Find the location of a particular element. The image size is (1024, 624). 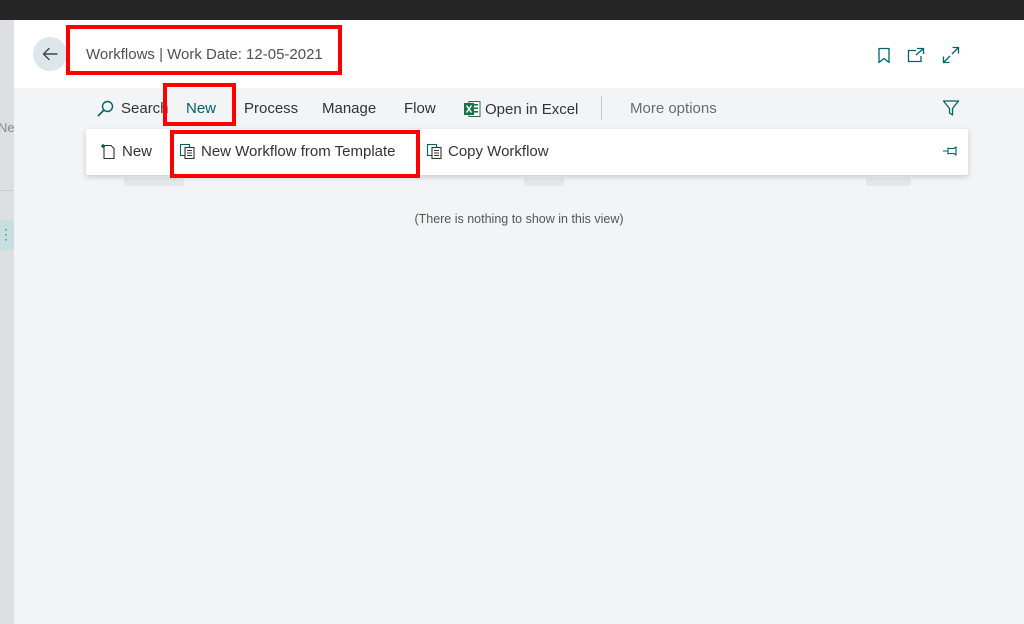

more-options-label: More options is located at coordinates (673, 108).